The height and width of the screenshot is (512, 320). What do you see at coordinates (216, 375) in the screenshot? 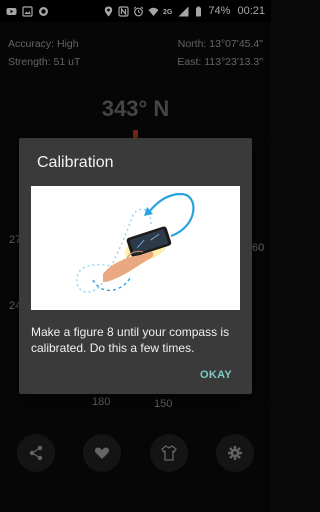
I see `okay-button: OKAY` at bounding box center [216, 375].